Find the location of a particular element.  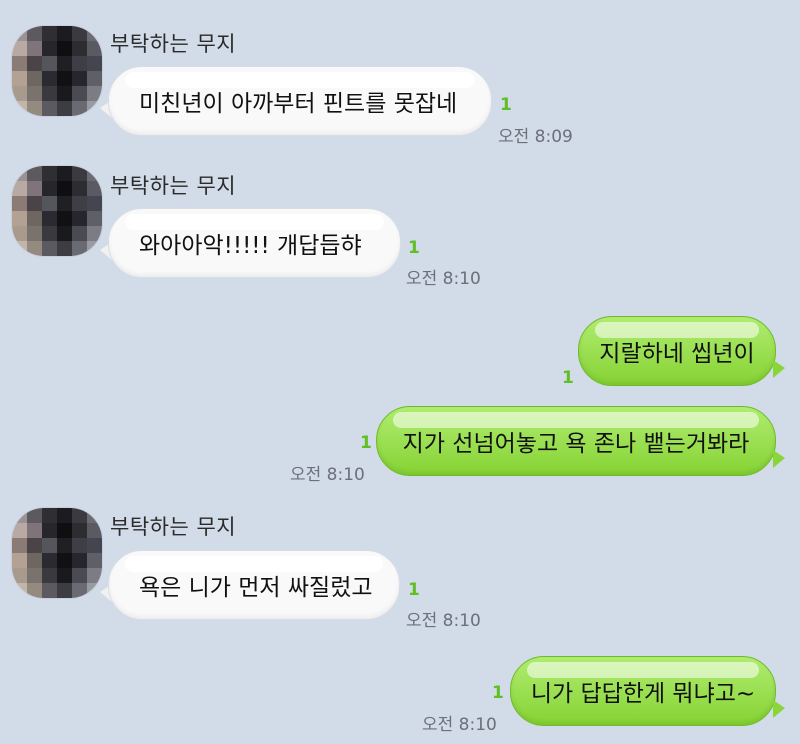

message-text: 지가 선넘어놓고 욕 존나 뱉는거봐라 is located at coordinates (576, 444).